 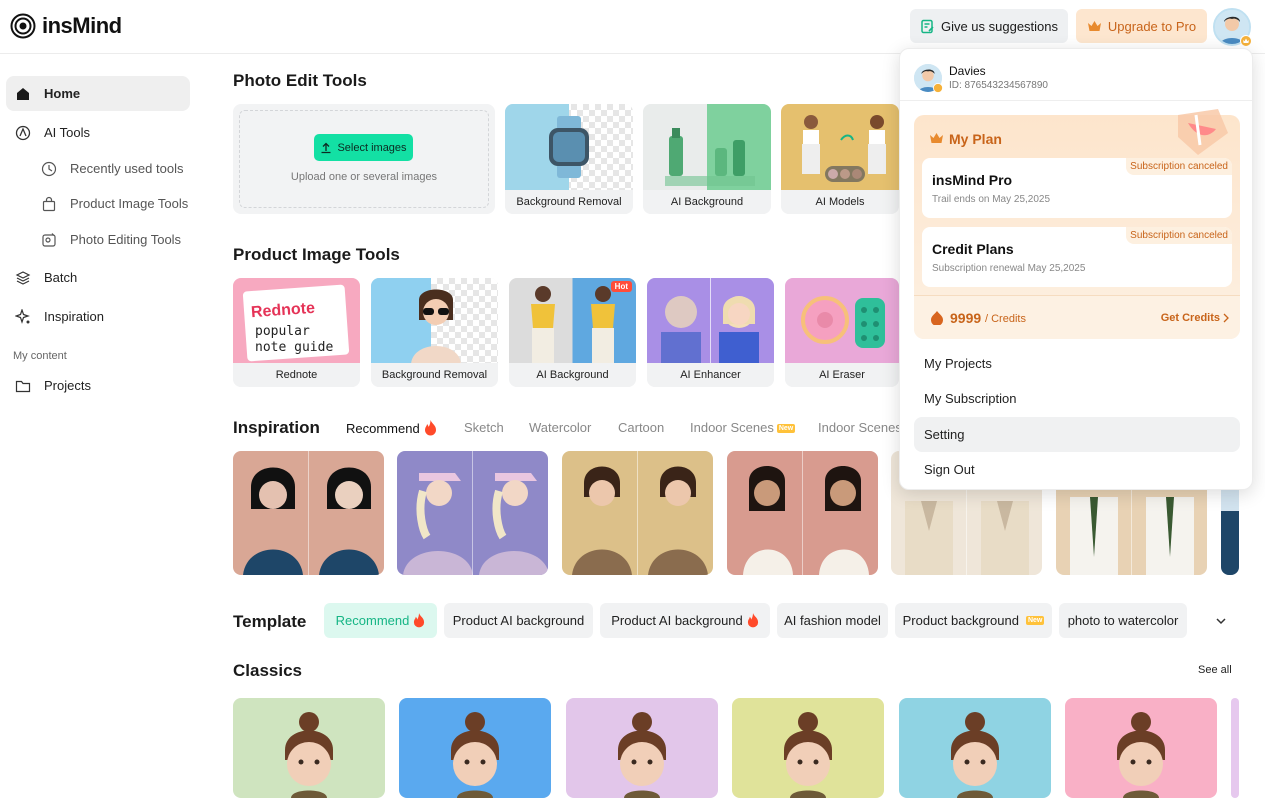 I want to click on home-icon, so click(x=23, y=94).